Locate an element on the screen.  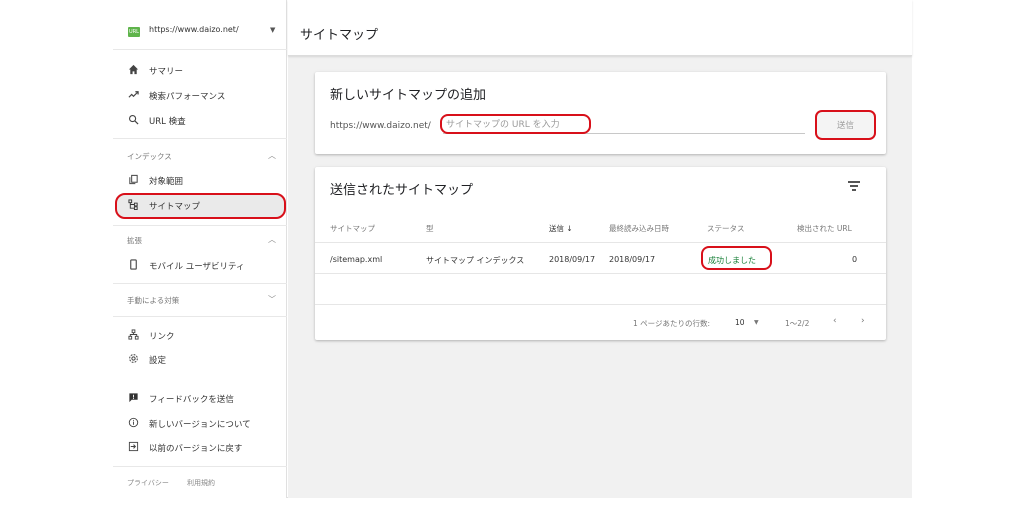
cell-status: 成功しました is located at coordinates (732, 260).